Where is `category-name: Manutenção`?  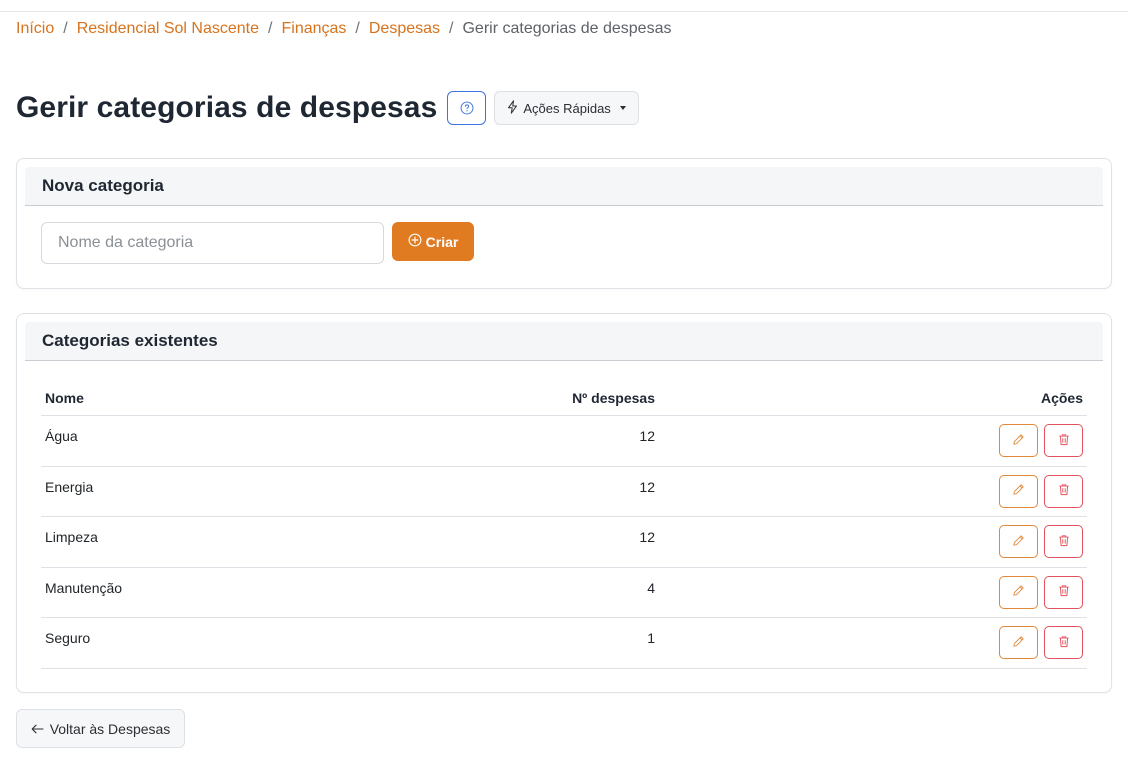 category-name: Manutenção is located at coordinates (84, 587).